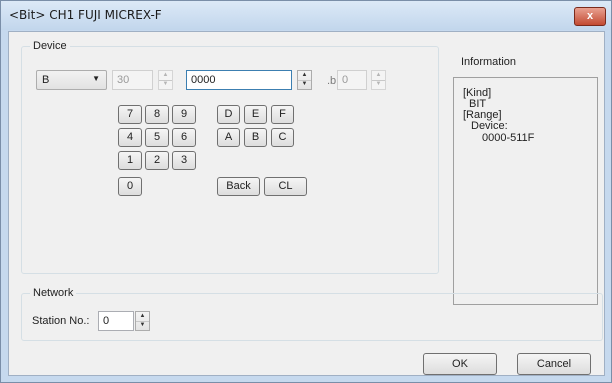 The image size is (612, 383). What do you see at coordinates (255, 137) in the screenshot?
I see `key-b: B` at bounding box center [255, 137].